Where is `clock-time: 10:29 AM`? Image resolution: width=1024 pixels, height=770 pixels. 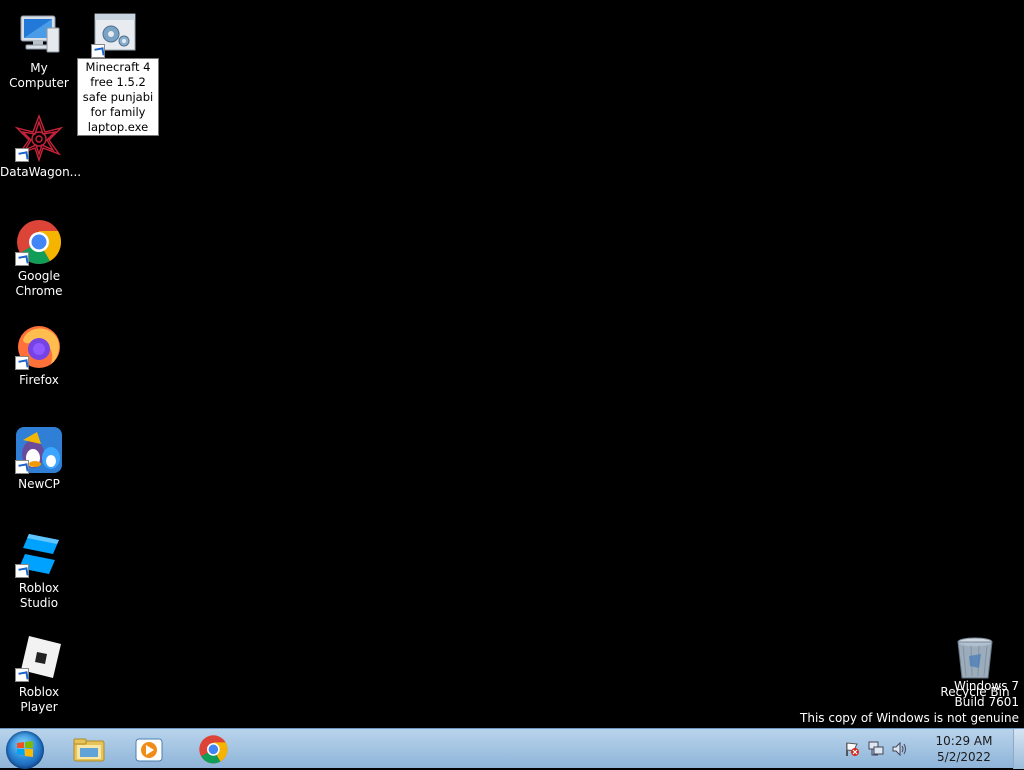
clock-time: 10:29 AM is located at coordinates (964, 741).